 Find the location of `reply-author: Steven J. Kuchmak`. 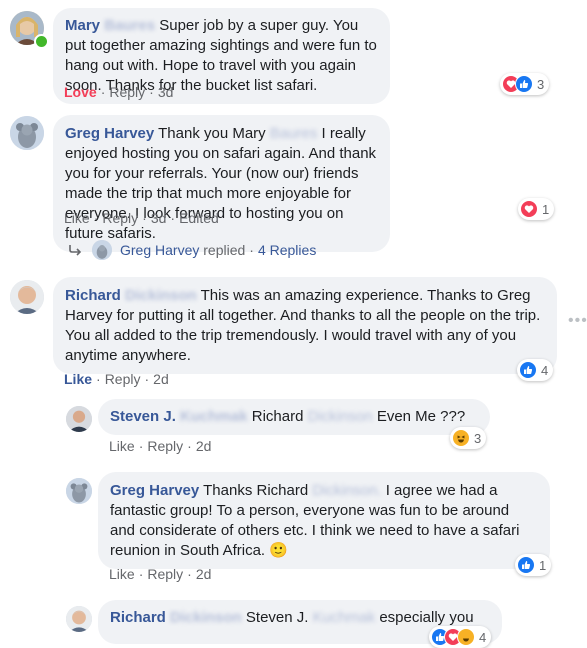

reply-author: Steven J. Kuchmak is located at coordinates (179, 416).